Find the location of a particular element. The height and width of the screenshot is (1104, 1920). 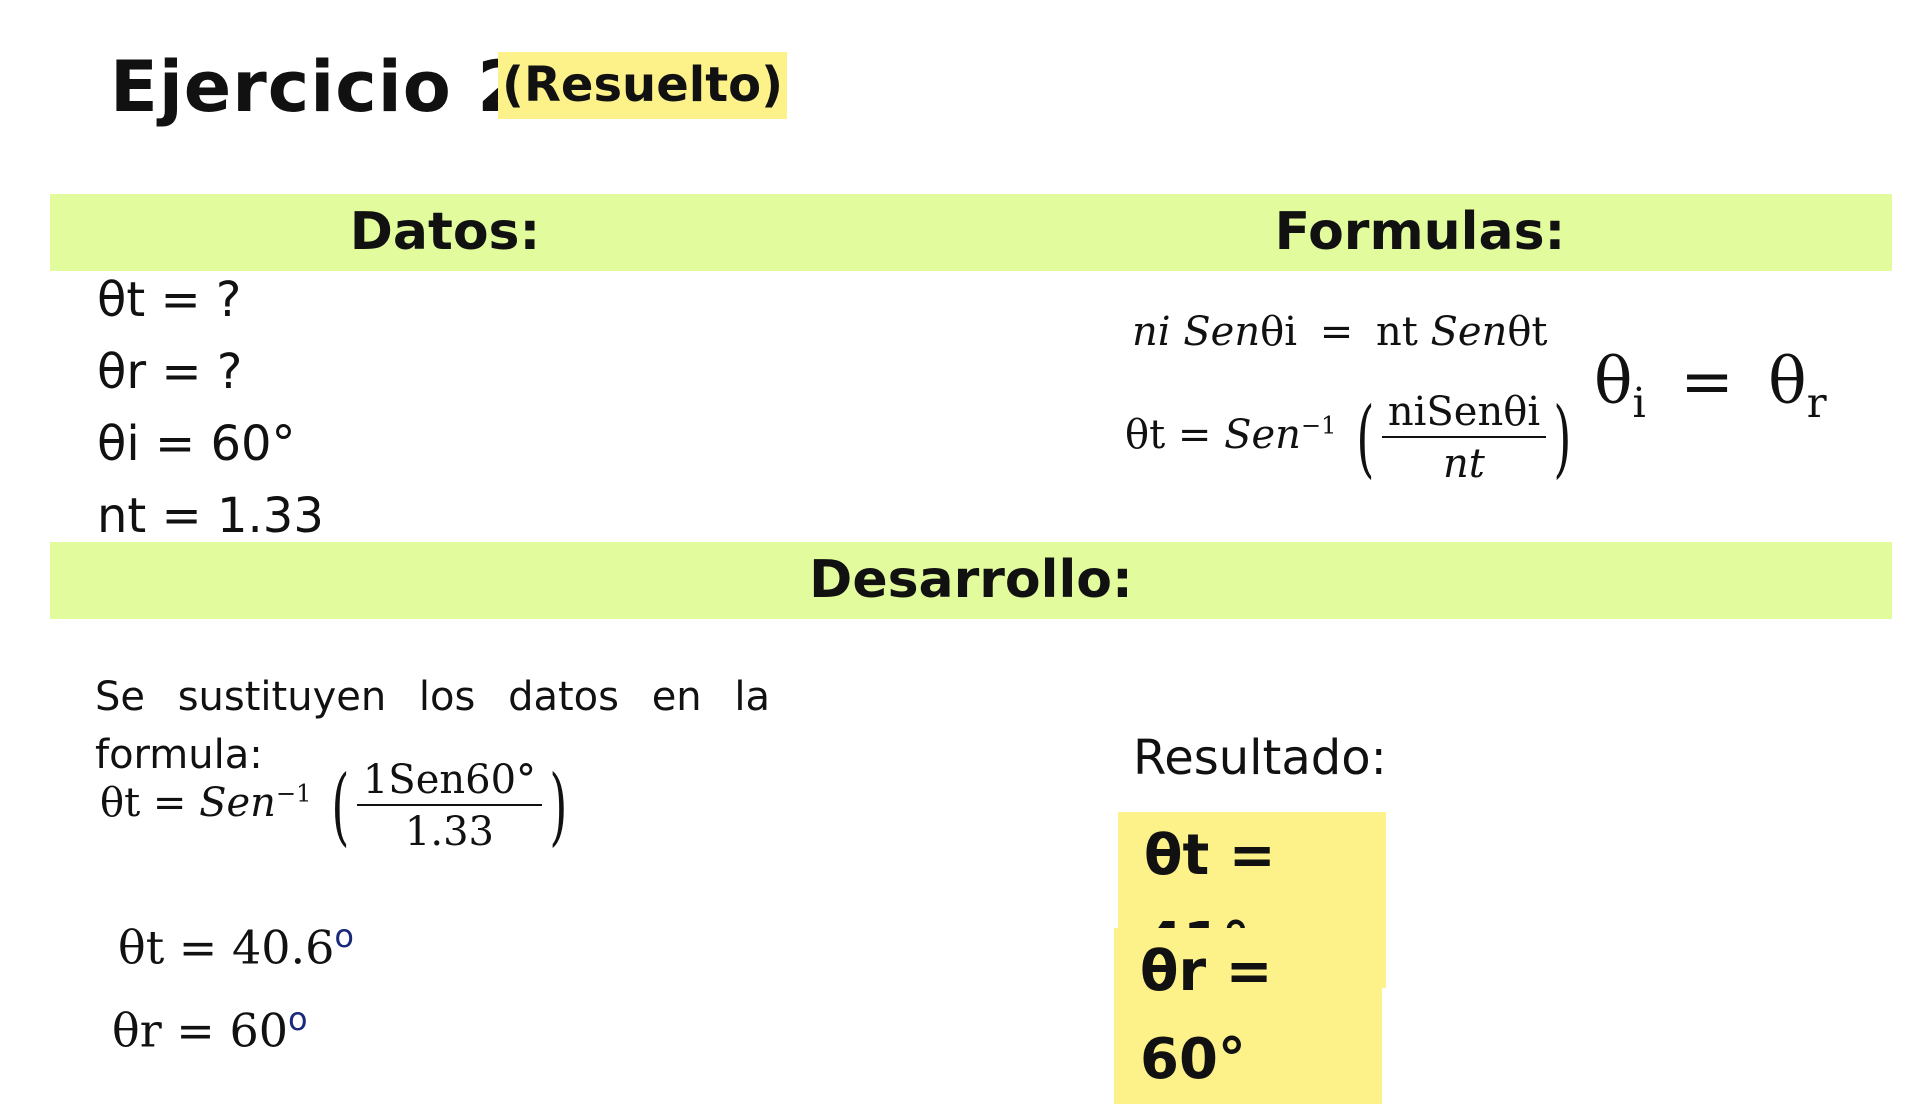

inverse-numerator: niSenθi is located at coordinates (1464, 415).